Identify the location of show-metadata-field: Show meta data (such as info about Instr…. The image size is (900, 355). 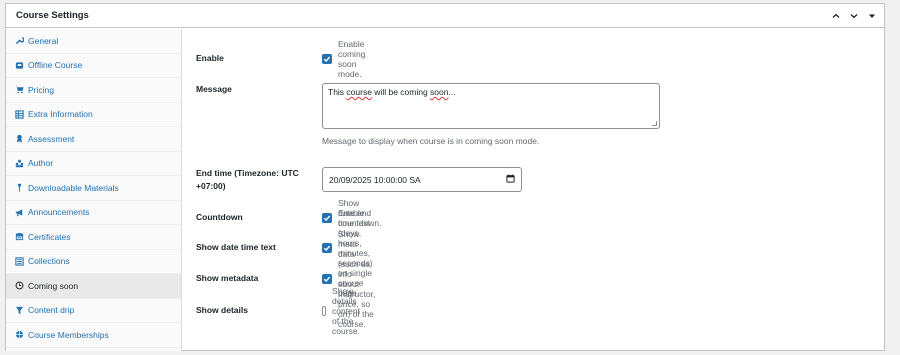
(348, 279).